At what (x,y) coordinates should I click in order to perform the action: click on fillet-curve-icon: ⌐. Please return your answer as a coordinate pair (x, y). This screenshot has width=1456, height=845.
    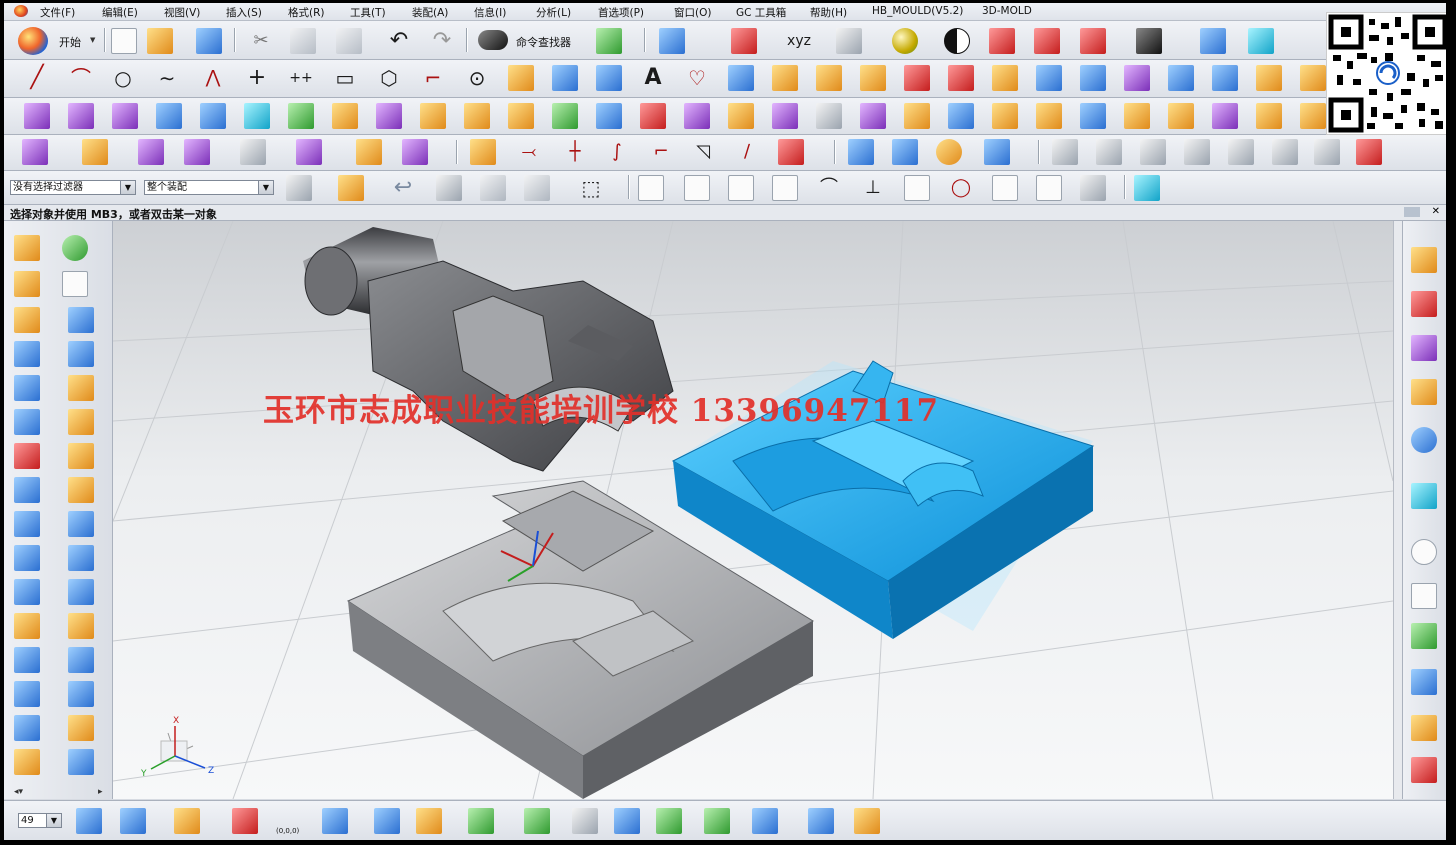
    Looking at the image, I should click on (433, 78).